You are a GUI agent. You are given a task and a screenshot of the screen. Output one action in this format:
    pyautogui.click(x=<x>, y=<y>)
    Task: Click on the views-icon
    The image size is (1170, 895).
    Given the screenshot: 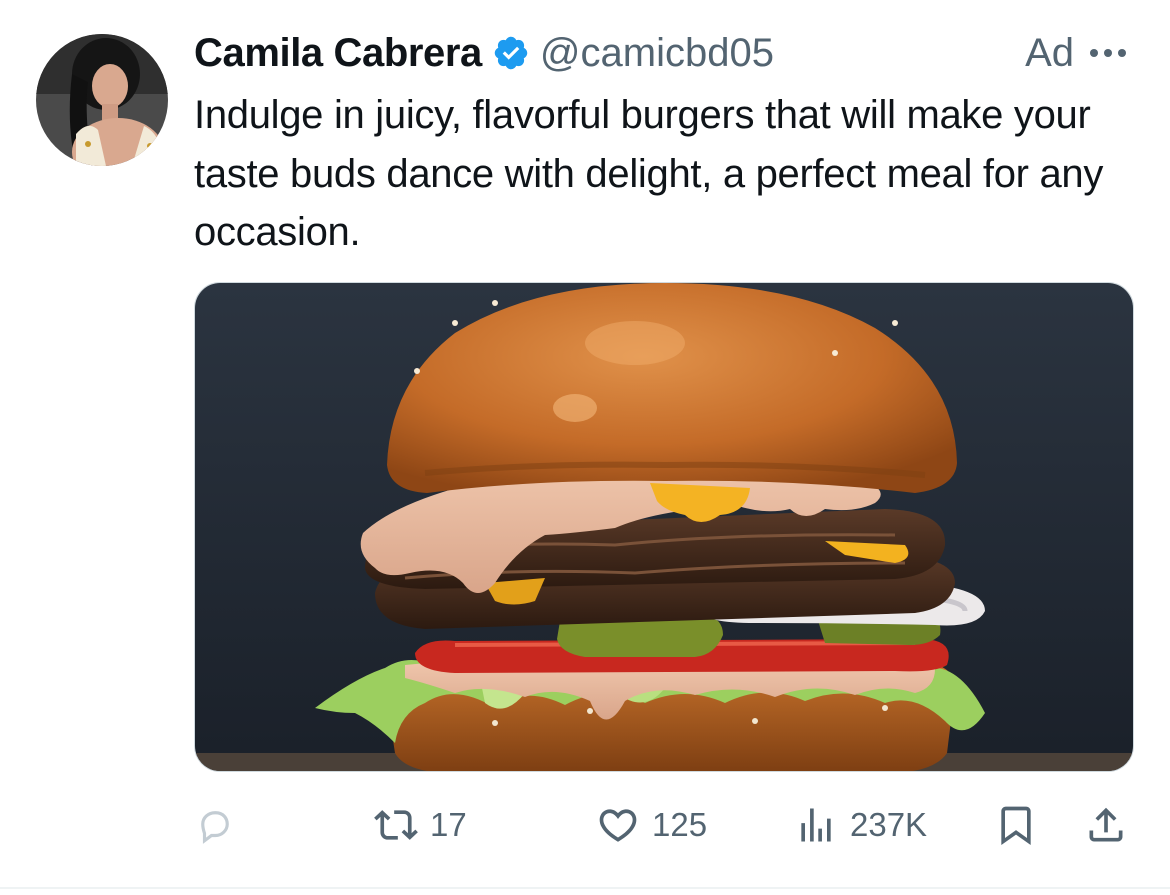 What is the action you would take?
    pyautogui.click(x=816, y=825)
    